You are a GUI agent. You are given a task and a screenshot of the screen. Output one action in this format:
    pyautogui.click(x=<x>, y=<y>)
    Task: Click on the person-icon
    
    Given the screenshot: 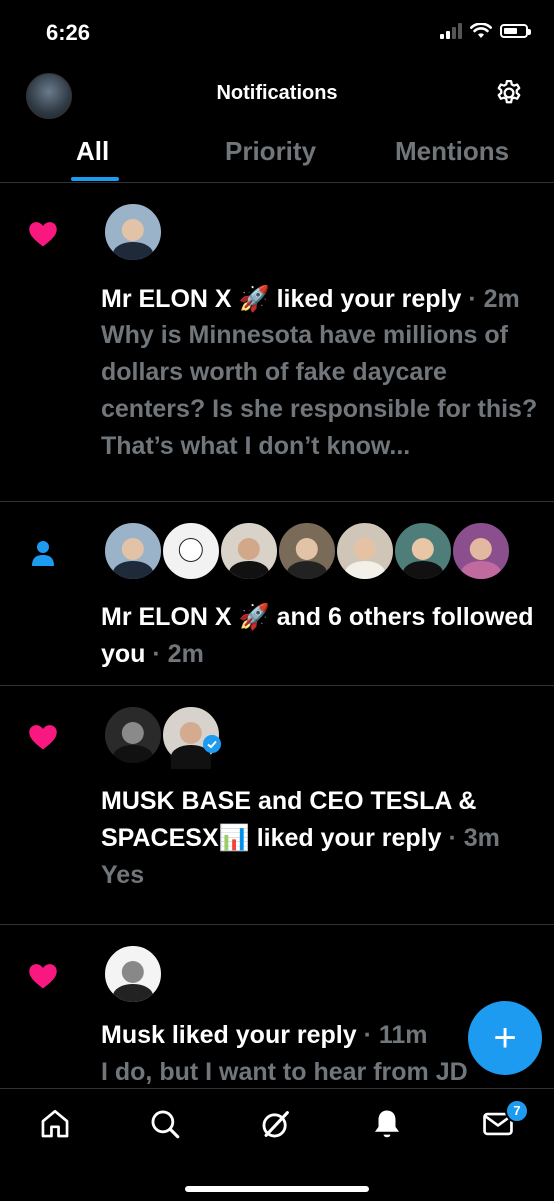 What is the action you would take?
    pyautogui.click(x=43, y=553)
    